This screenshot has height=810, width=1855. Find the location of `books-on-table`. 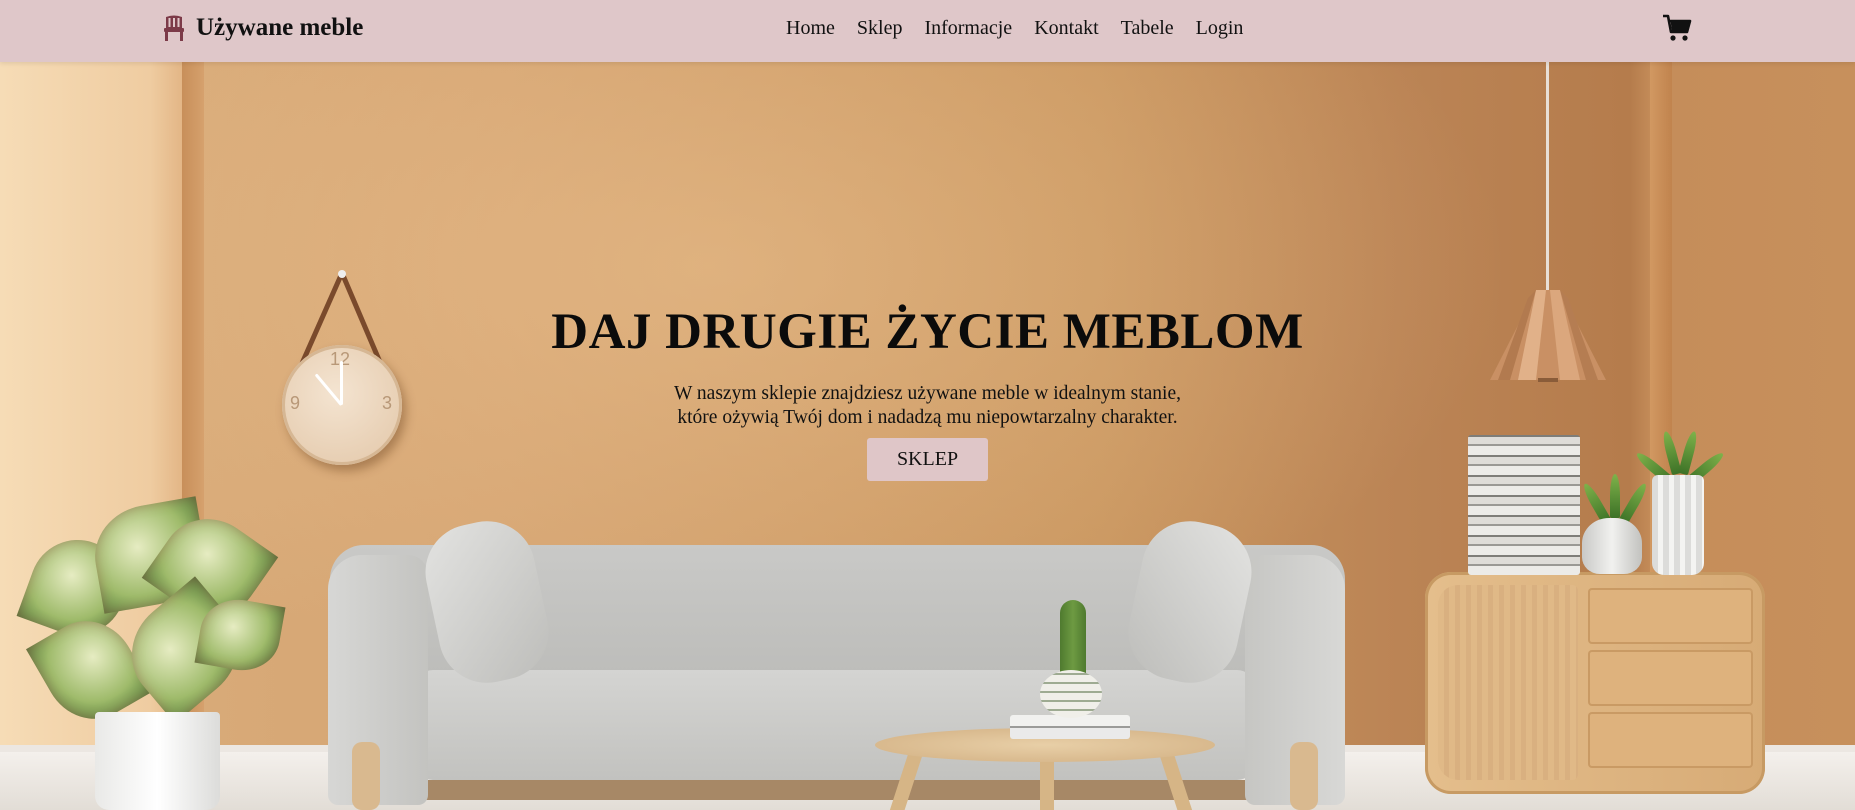

books-on-table is located at coordinates (1070, 727).